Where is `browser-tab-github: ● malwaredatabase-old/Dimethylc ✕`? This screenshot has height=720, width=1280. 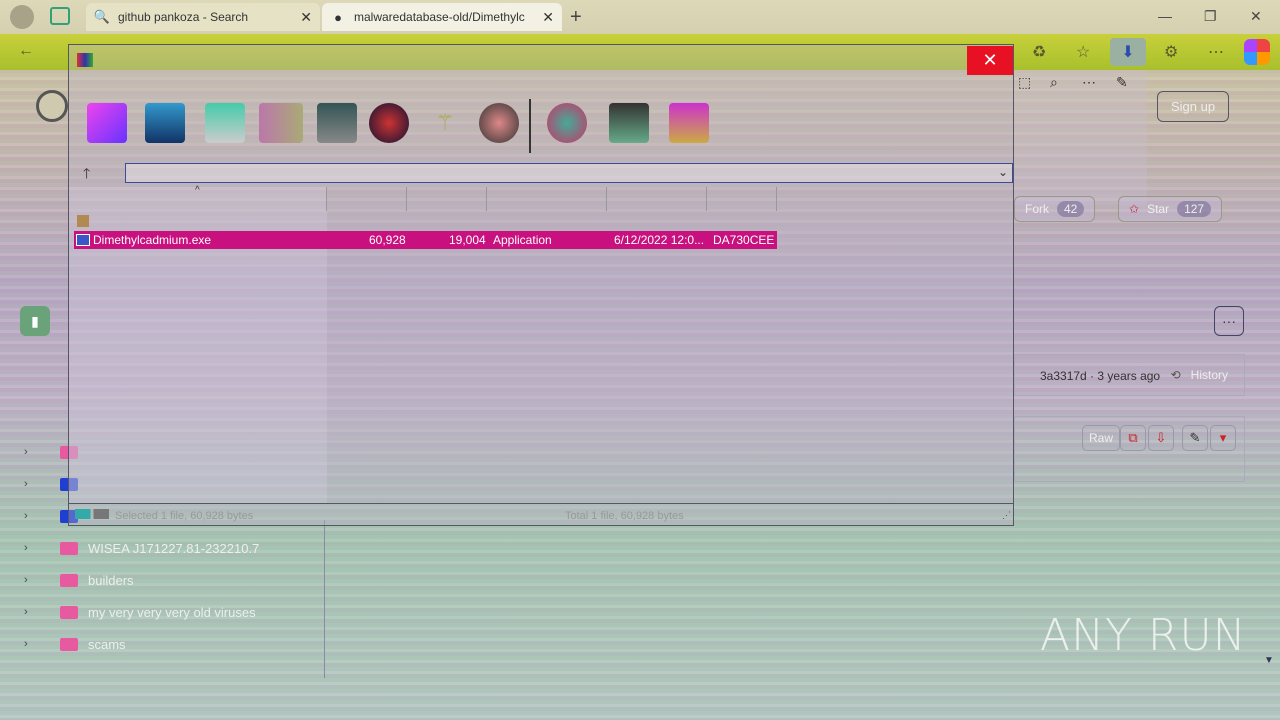 browser-tab-github: ● malwaredatabase-old/Dimethylc ✕ is located at coordinates (442, 17).